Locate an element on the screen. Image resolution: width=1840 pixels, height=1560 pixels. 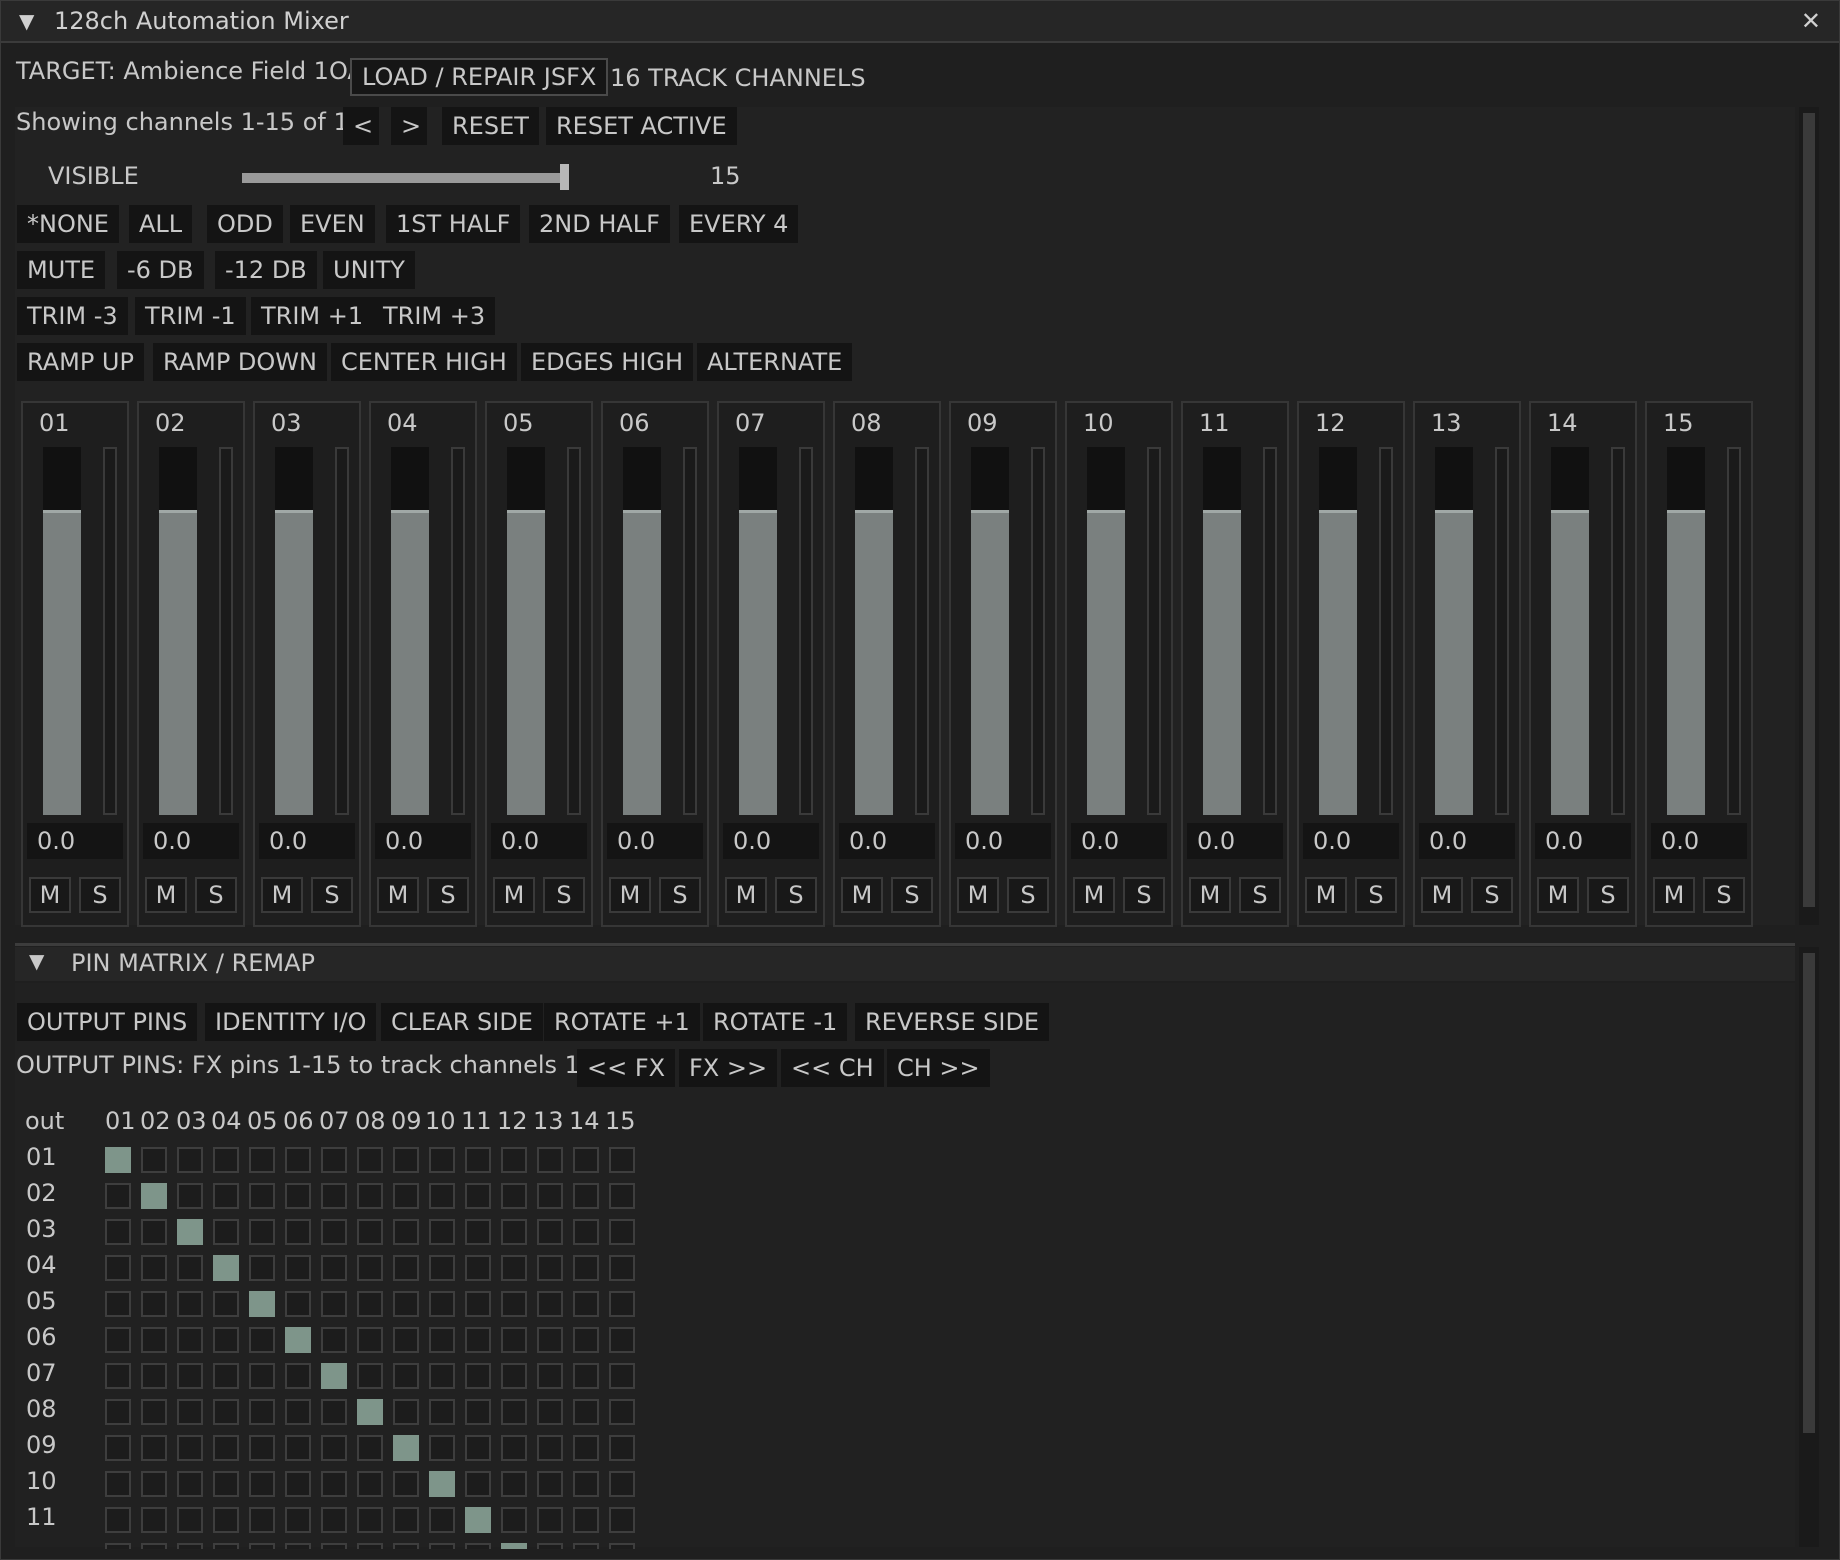
select-second-half-button: 2ND HALF is located at coordinates (599, 224).